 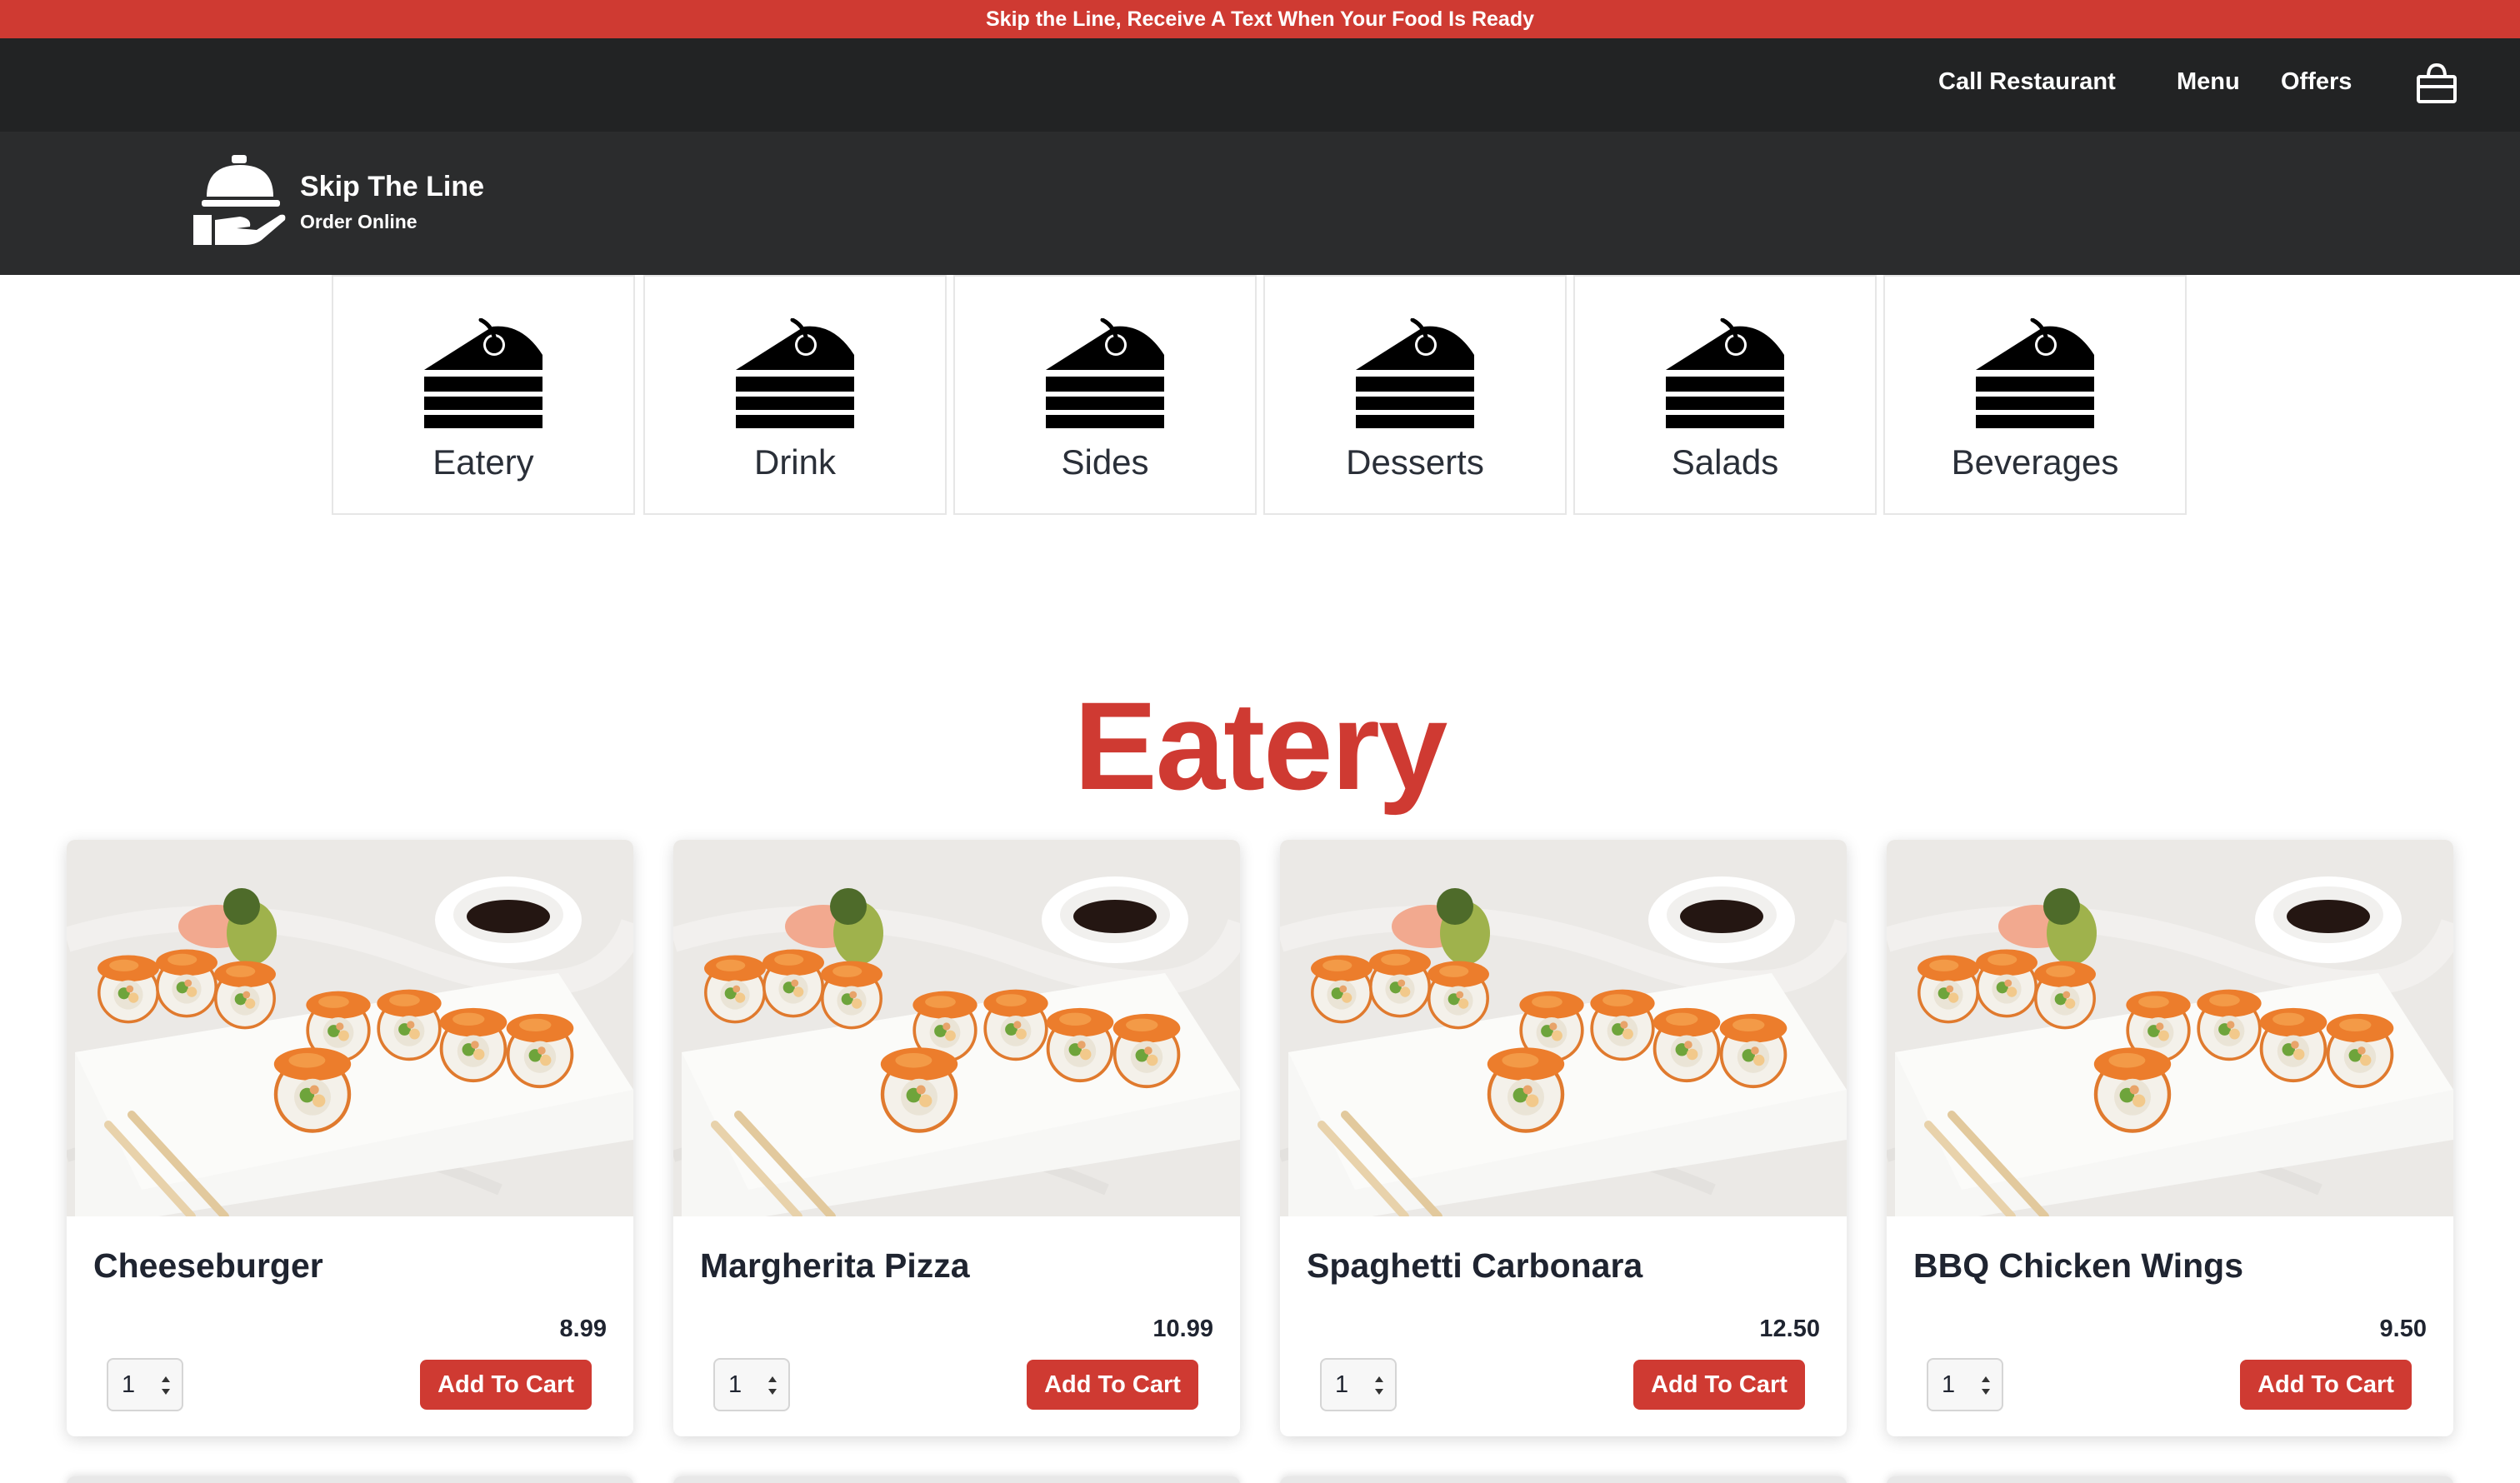 What do you see at coordinates (2403, 1329) in the screenshot?
I see `product-price: 9.50` at bounding box center [2403, 1329].